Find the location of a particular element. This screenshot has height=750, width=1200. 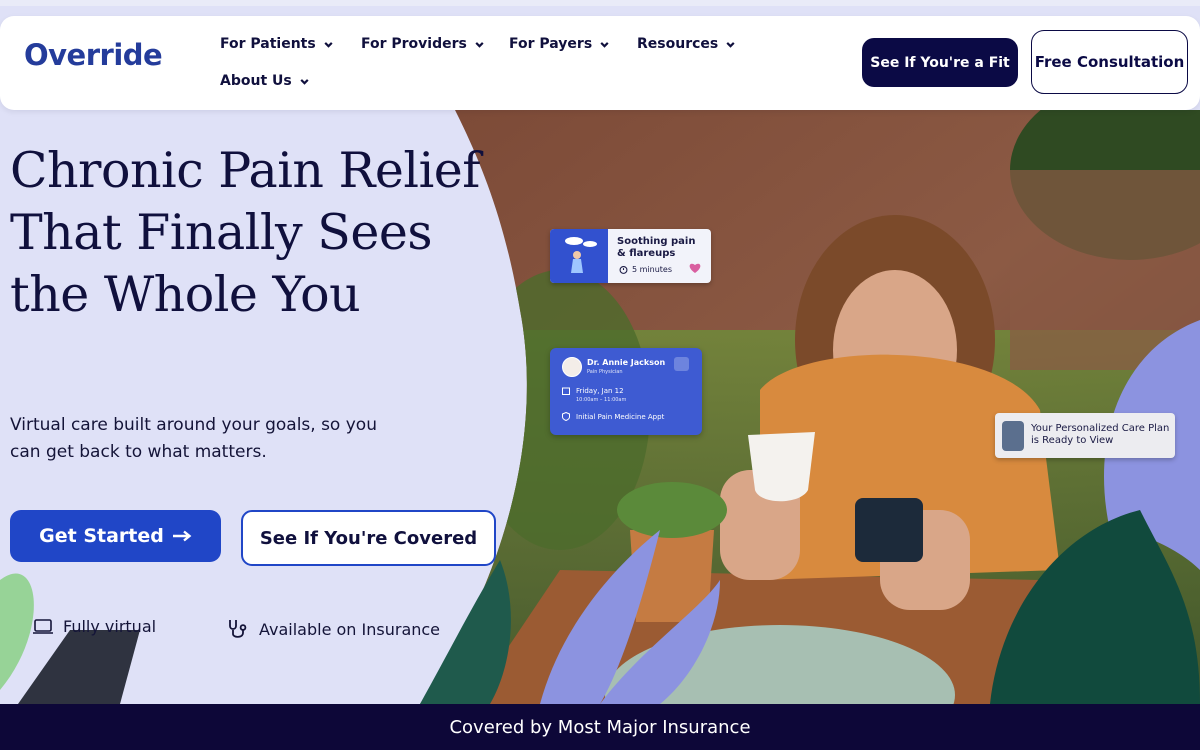

timer-icon is located at coordinates (623, 269).